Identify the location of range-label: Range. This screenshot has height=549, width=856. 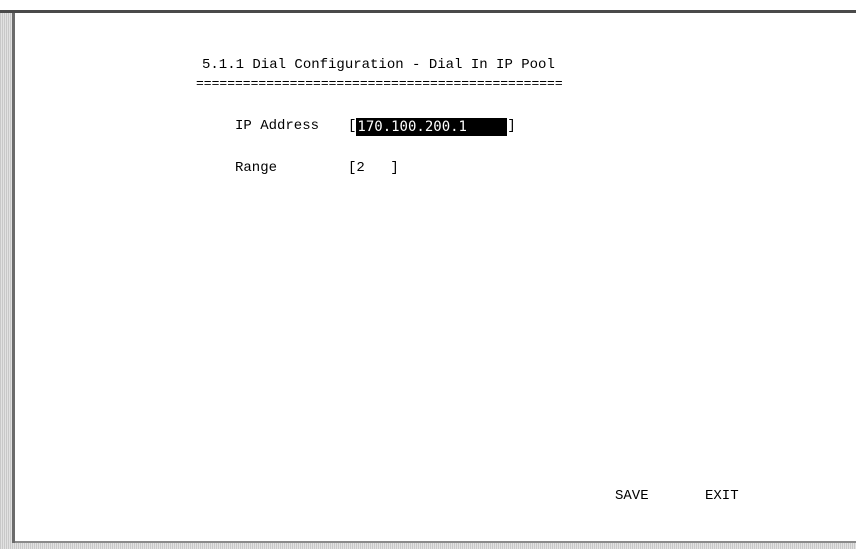
(256, 168).